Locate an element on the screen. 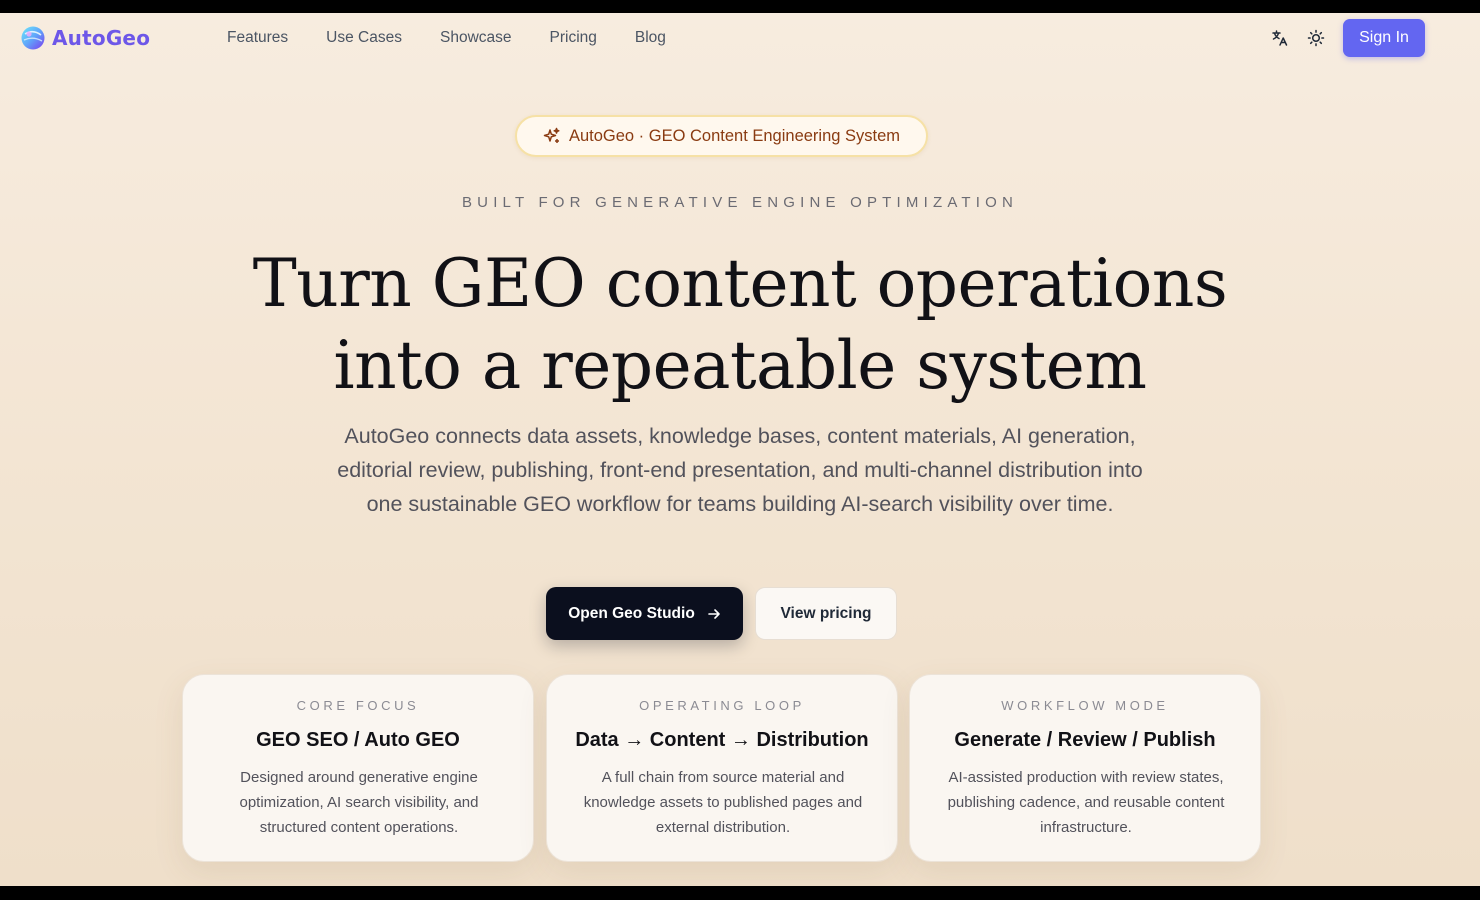 This screenshot has width=1480, height=900. card-title: GEO SEO / Auto GEO is located at coordinates (358, 740).